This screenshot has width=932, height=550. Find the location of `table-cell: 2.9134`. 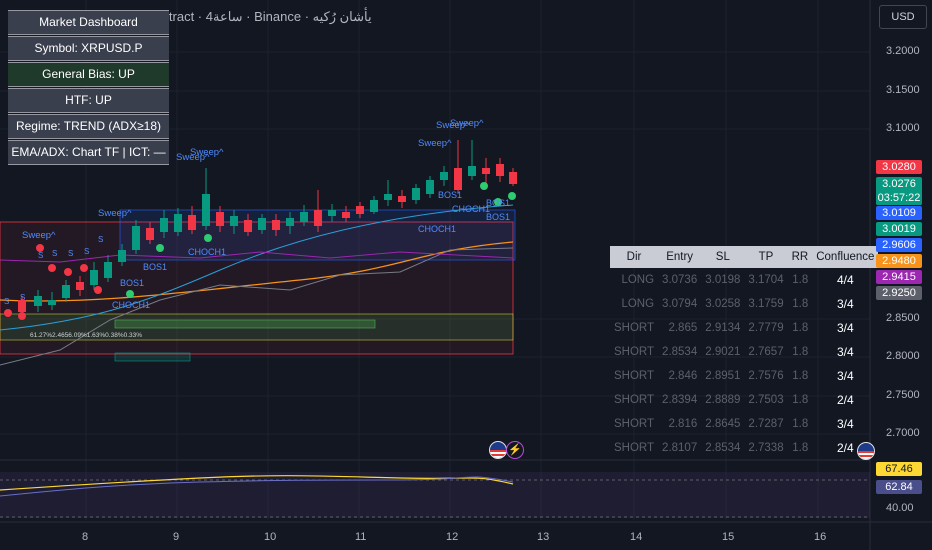

table-cell: 2.9134 is located at coordinates (723, 328).